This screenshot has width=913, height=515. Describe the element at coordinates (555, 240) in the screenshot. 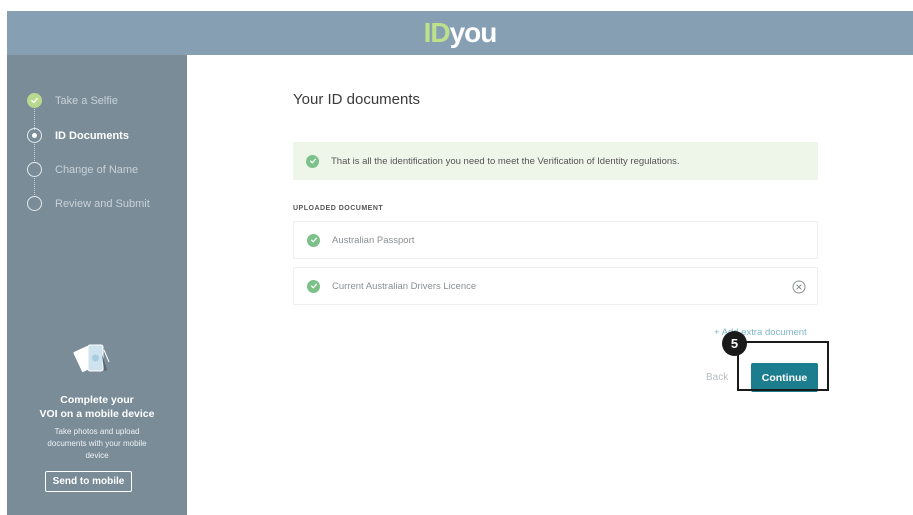

I see `document-row: Australian Passport` at that location.